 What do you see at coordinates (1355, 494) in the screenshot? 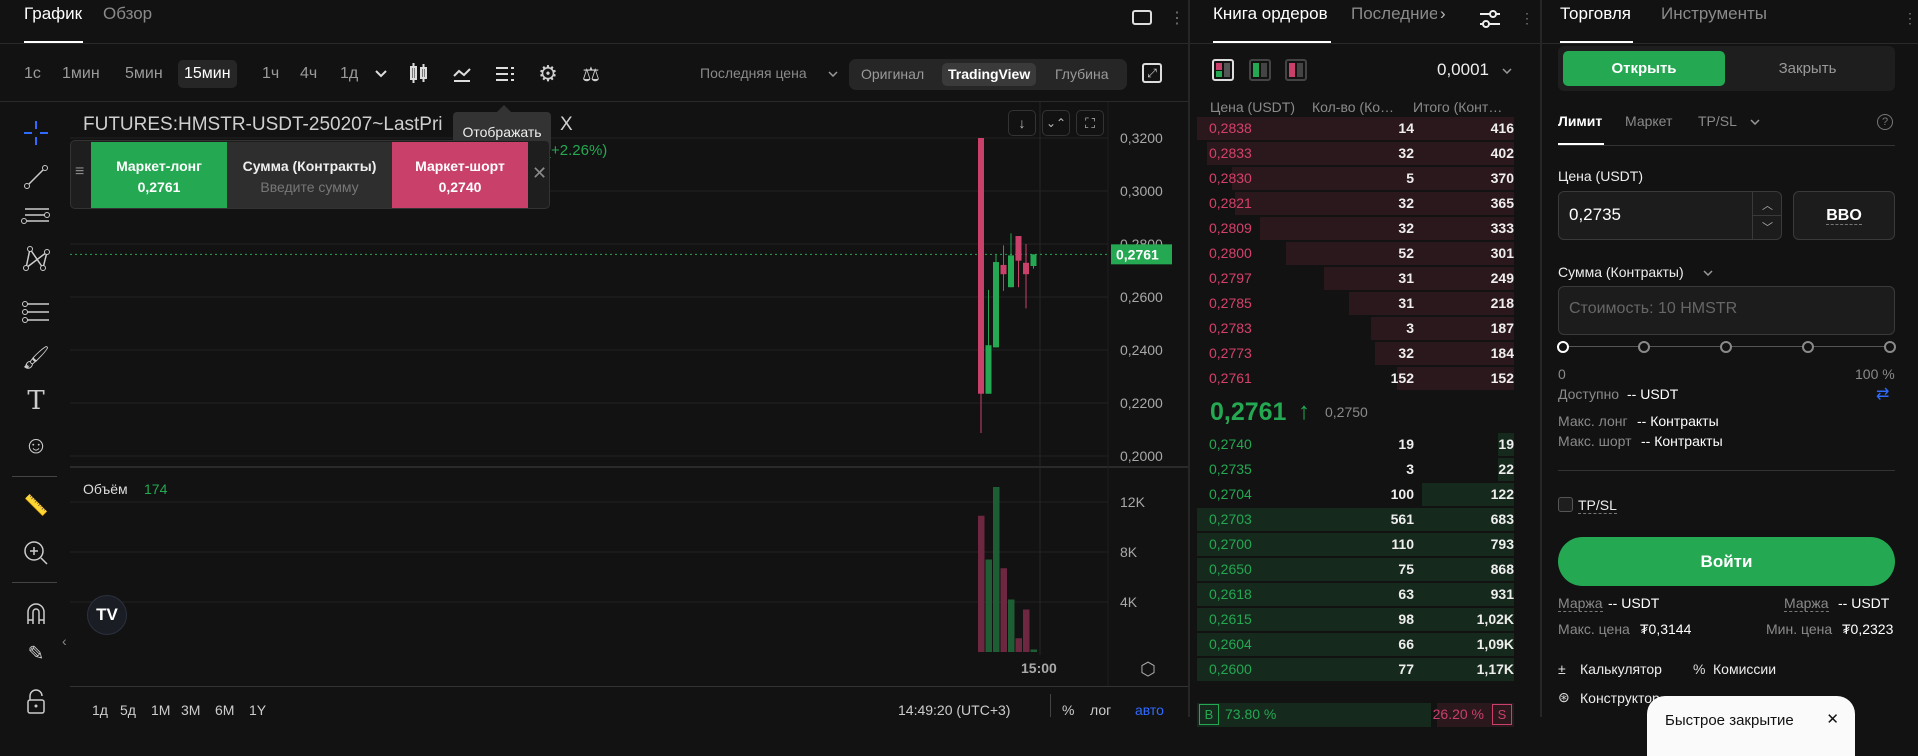
I see `bid-row: 0,2704 100 122` at bounding box center [1355, 494].